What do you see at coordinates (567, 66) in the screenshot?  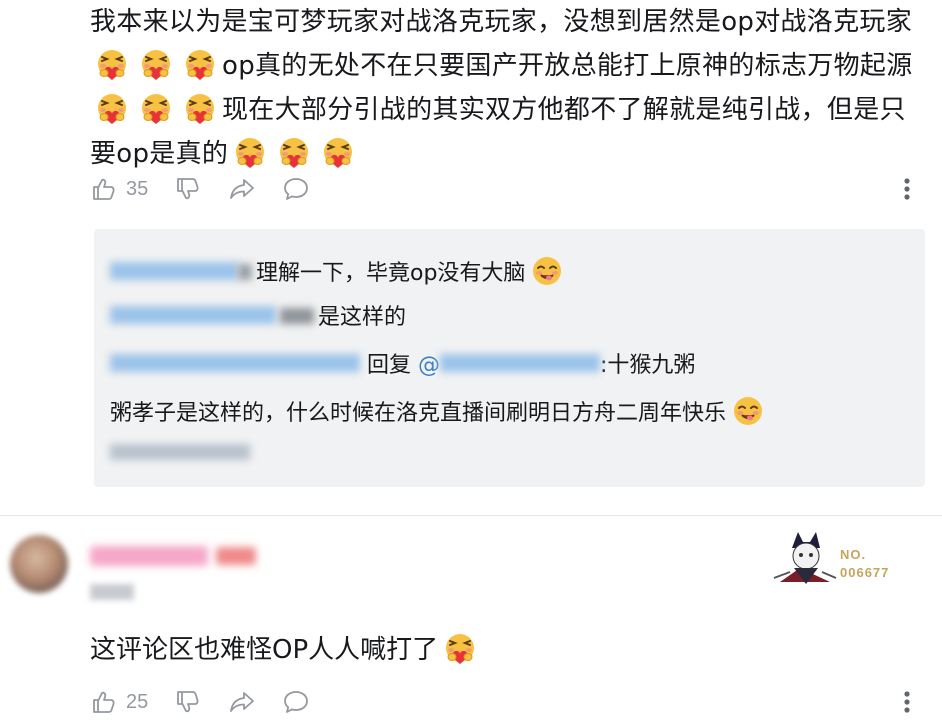 I see `comment-text-part-2: op真的无处不在只要国产开放总能打上原神的标志万物起源` at bounding box center [567, 66].